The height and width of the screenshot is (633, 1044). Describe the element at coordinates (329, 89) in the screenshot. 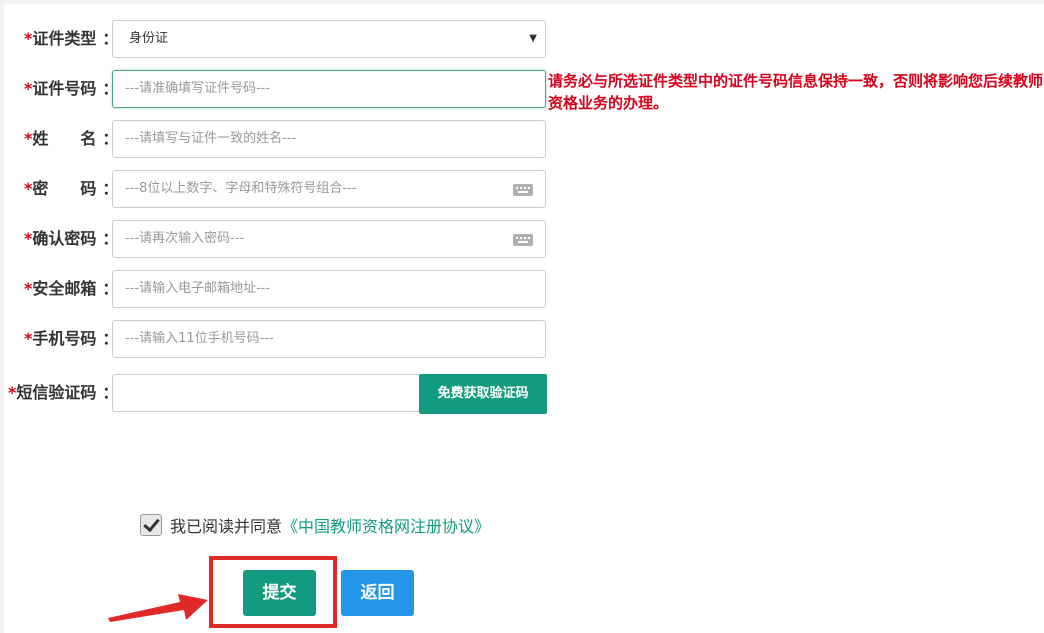

I see `id-number-input: ---请准确填写证件号码---` at that location.